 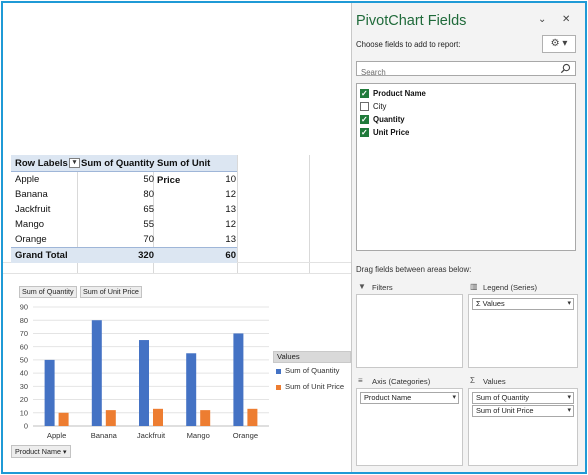 I want to click on chart-legend: Values Sum of Quantity Sum of Unit Price, so click(x=312, y=373).